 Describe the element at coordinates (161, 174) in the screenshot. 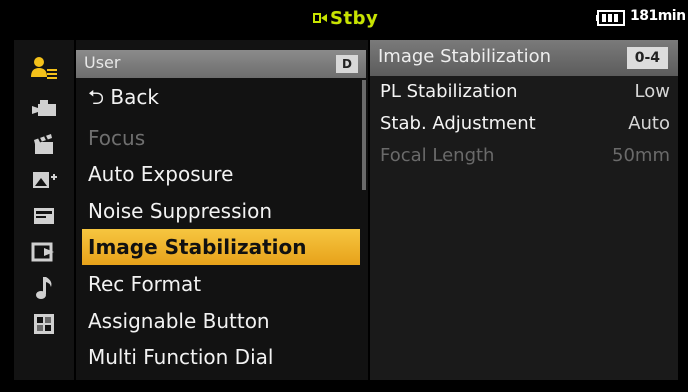

I see `menu-item-label: Auto Exposure` at that location.